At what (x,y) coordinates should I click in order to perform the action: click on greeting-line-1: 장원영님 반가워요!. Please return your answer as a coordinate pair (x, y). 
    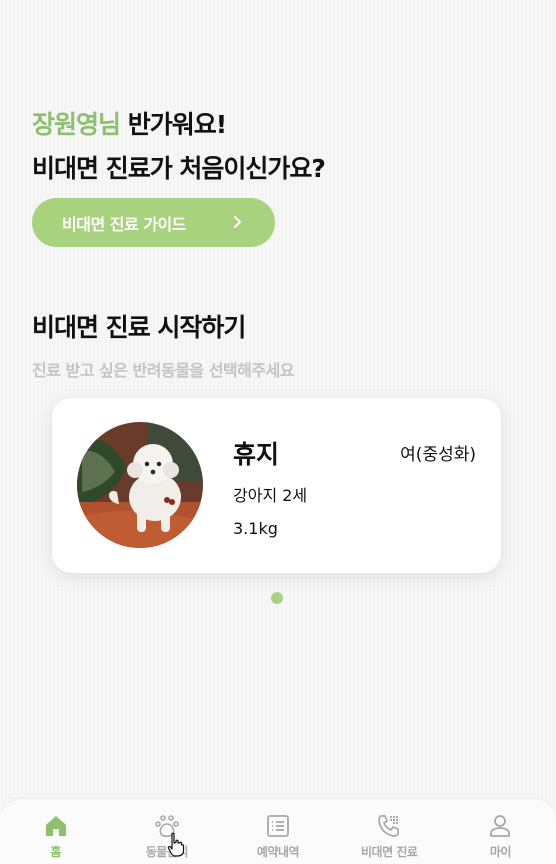
    Looking at the image, I should click on (178, 125).